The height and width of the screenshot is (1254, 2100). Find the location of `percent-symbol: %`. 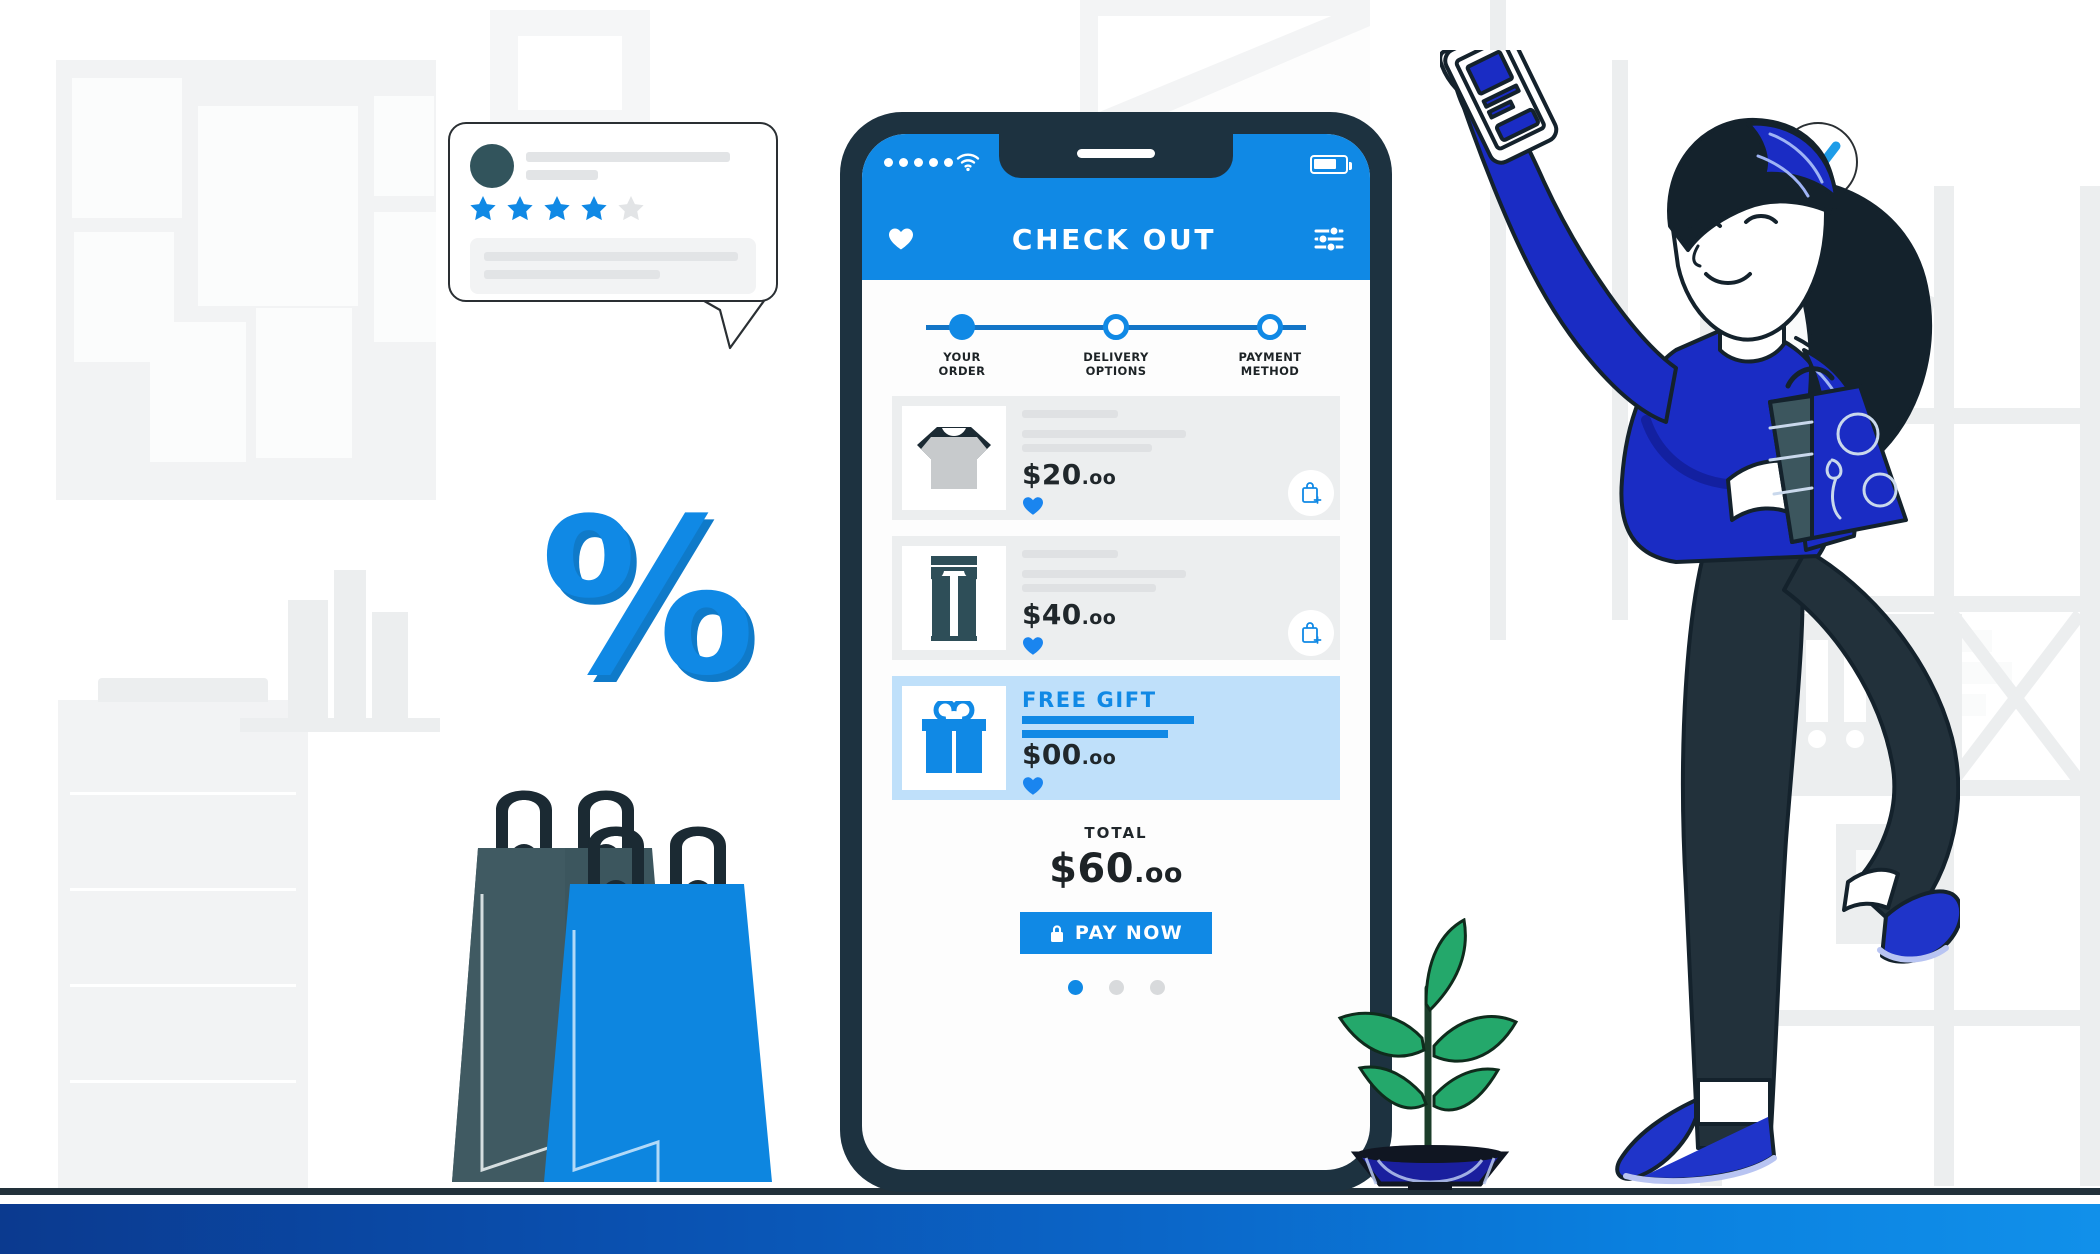

percent-symbol: % is located at coordinates (647, 597).